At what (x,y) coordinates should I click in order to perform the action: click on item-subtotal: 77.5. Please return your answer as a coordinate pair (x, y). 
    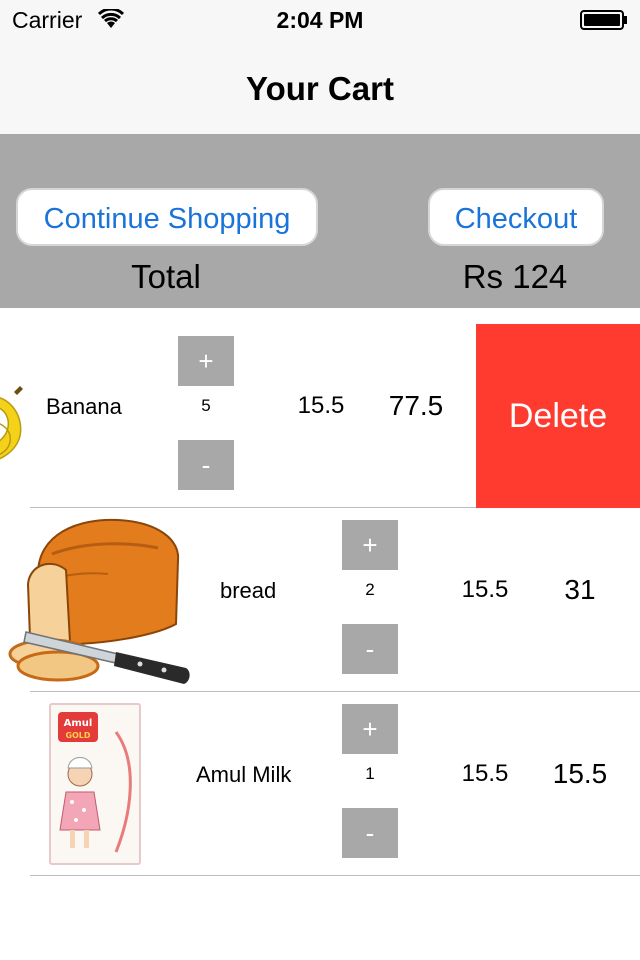
    Looking at the image, I should click on (416, 405).